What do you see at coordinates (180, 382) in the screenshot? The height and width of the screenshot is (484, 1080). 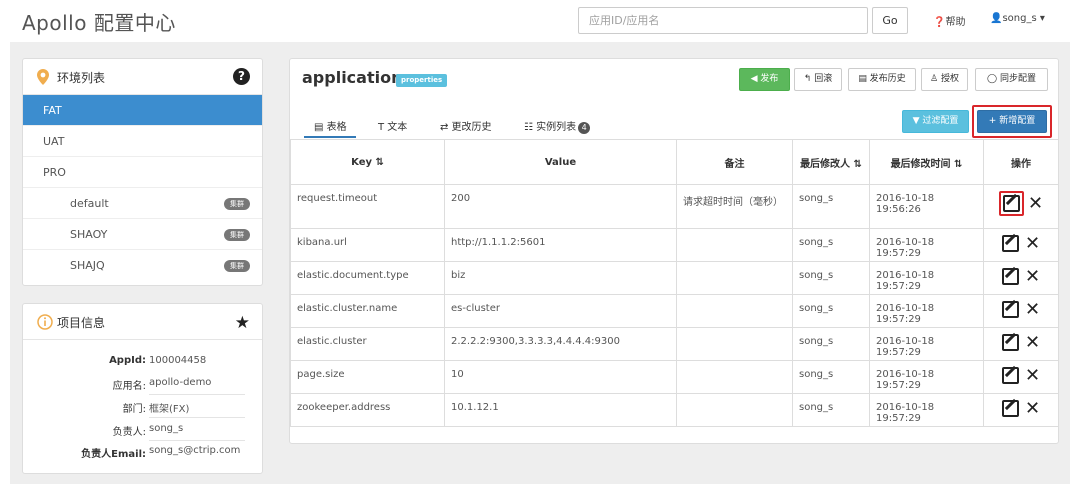 I see `info-value: apollo-demo` at bounding box center [180, 382].